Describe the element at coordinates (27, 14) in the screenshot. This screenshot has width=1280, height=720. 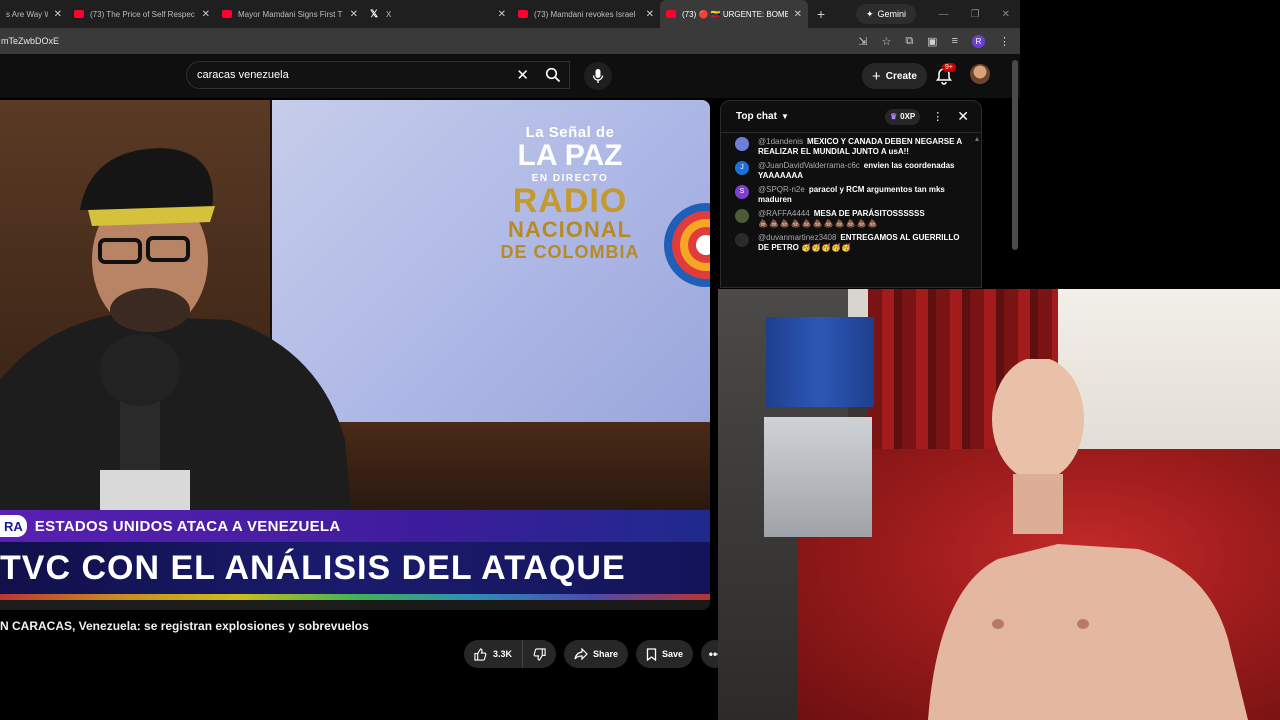
I see `tab-title: s Are Way W` at that location.